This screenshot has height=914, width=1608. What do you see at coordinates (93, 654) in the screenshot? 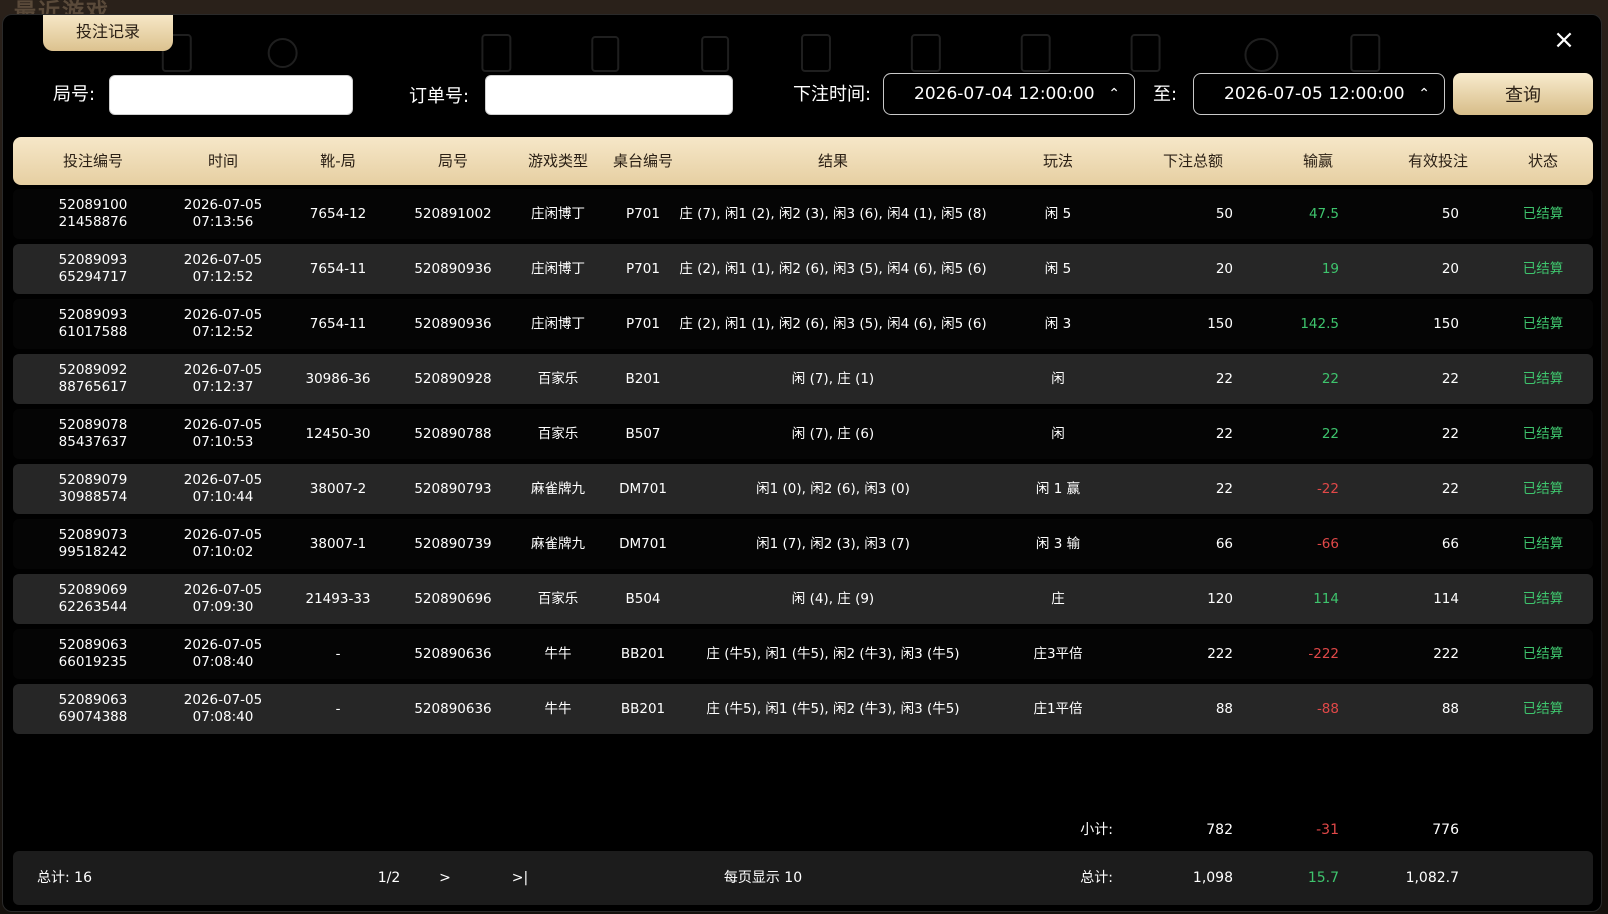
I see `cell-bet-id: 52089063 66019235` at bounding box center [93, 654].